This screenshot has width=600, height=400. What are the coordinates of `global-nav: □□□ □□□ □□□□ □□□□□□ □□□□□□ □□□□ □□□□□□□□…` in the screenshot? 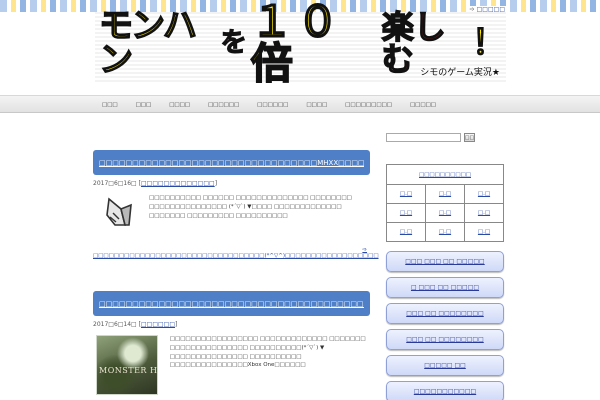 It's located at (300, 104).